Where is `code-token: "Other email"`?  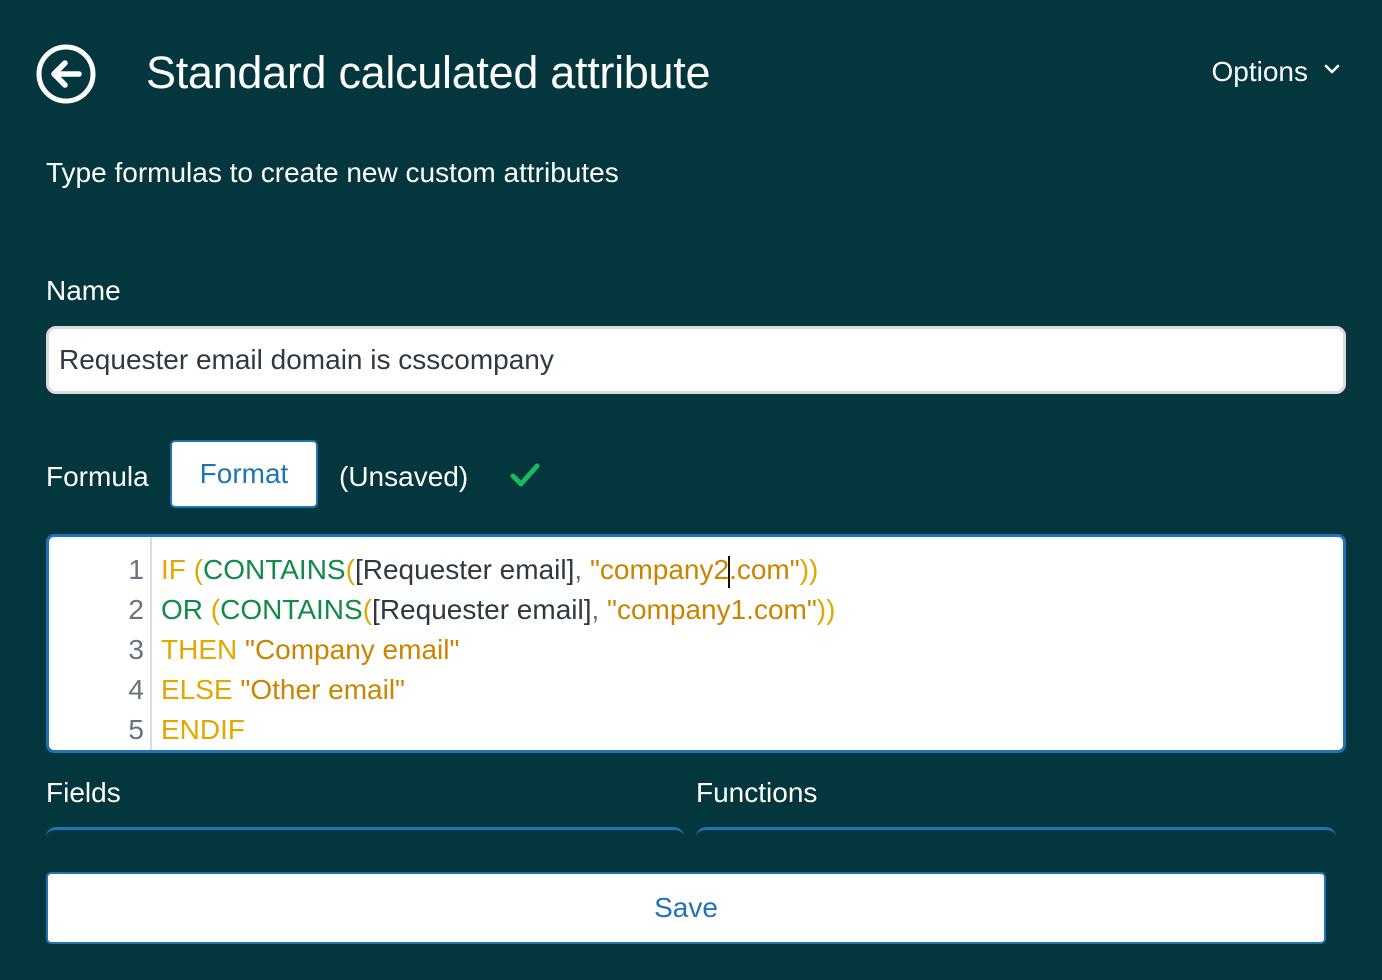
code-token: "Other email" is located at coordinates (322, 689).